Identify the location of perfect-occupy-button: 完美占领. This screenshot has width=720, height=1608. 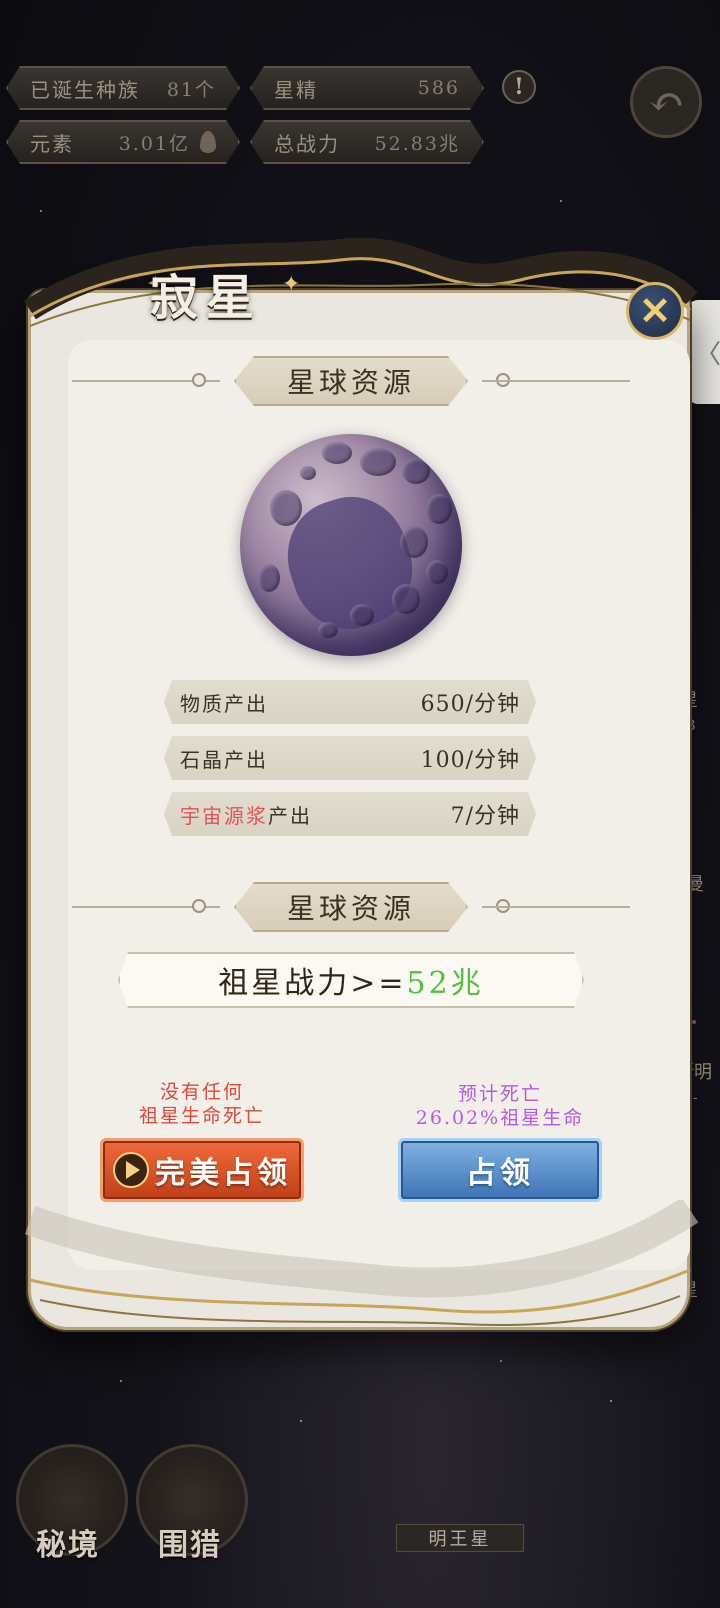
(202, 1170).